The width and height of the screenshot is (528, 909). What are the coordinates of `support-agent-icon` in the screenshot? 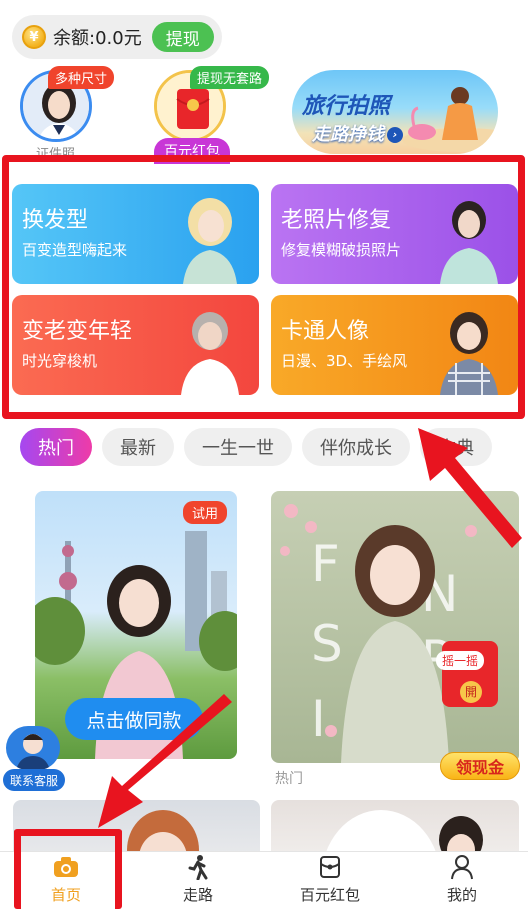 It's located at (33, 752).